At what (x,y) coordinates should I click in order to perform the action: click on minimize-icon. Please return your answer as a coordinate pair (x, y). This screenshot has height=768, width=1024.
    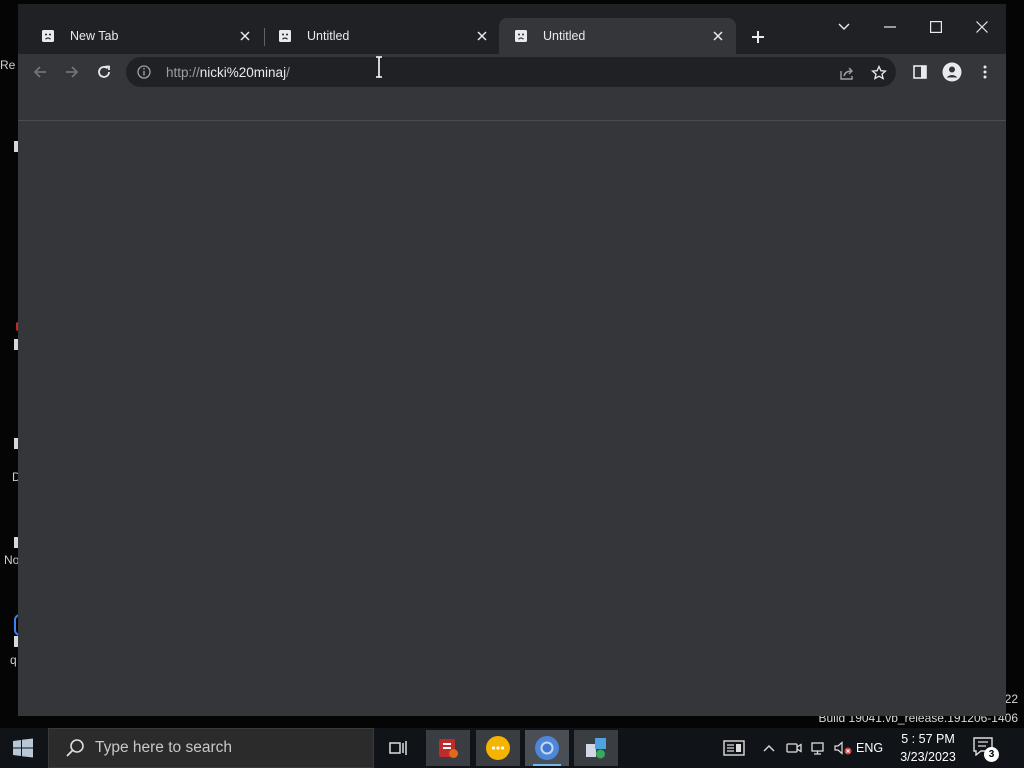
    Looking at the image, I should click on (890, 27).